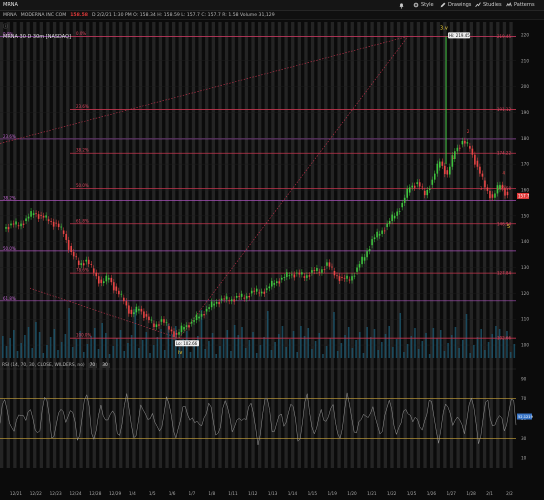 The width and height of the screenshot is (544, 500). Describe the element at coordinates (525, 190) in the screenshot. I see `price-tick-label: 160` at that location.